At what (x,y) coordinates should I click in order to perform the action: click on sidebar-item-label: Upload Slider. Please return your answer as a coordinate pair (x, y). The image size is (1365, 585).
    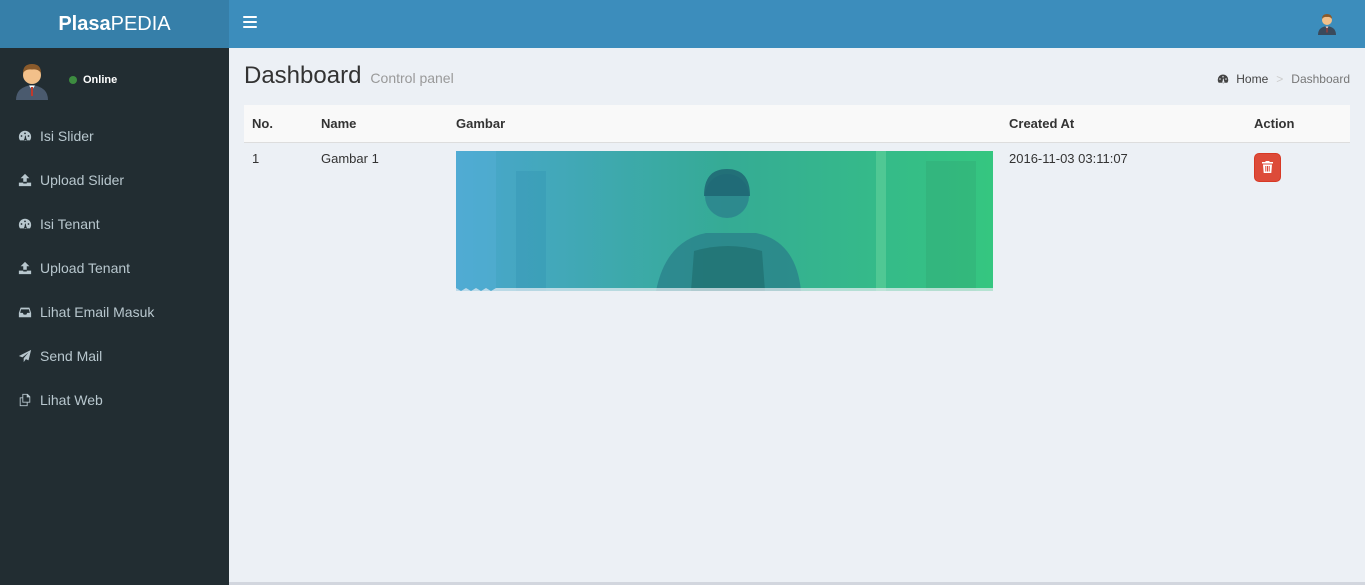
    Looking at the image, I should click on (82, 180).